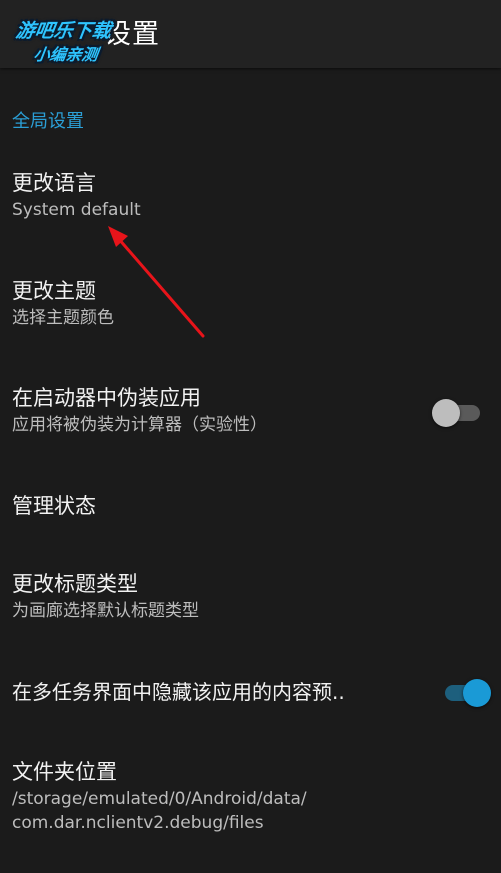 This screenshot has width=501, height=873. What do you see at coordinates (105, 611) in the screenshot?
I see `pref-summary: 为画廊选择默认标题类型` at bounding box center [105, 611].